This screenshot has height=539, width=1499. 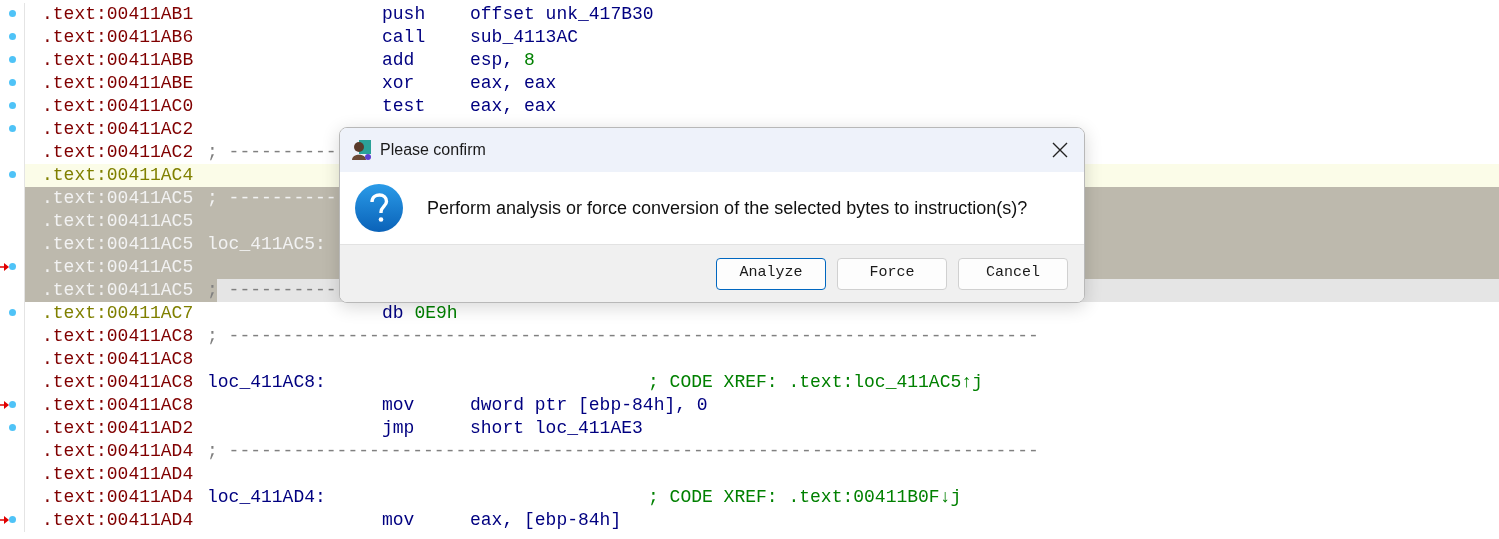 What do you see at coordinates (556, 428) in the screenshot?
I see `operand-text: short loc_411AE3` at bounding box center [556, 428].